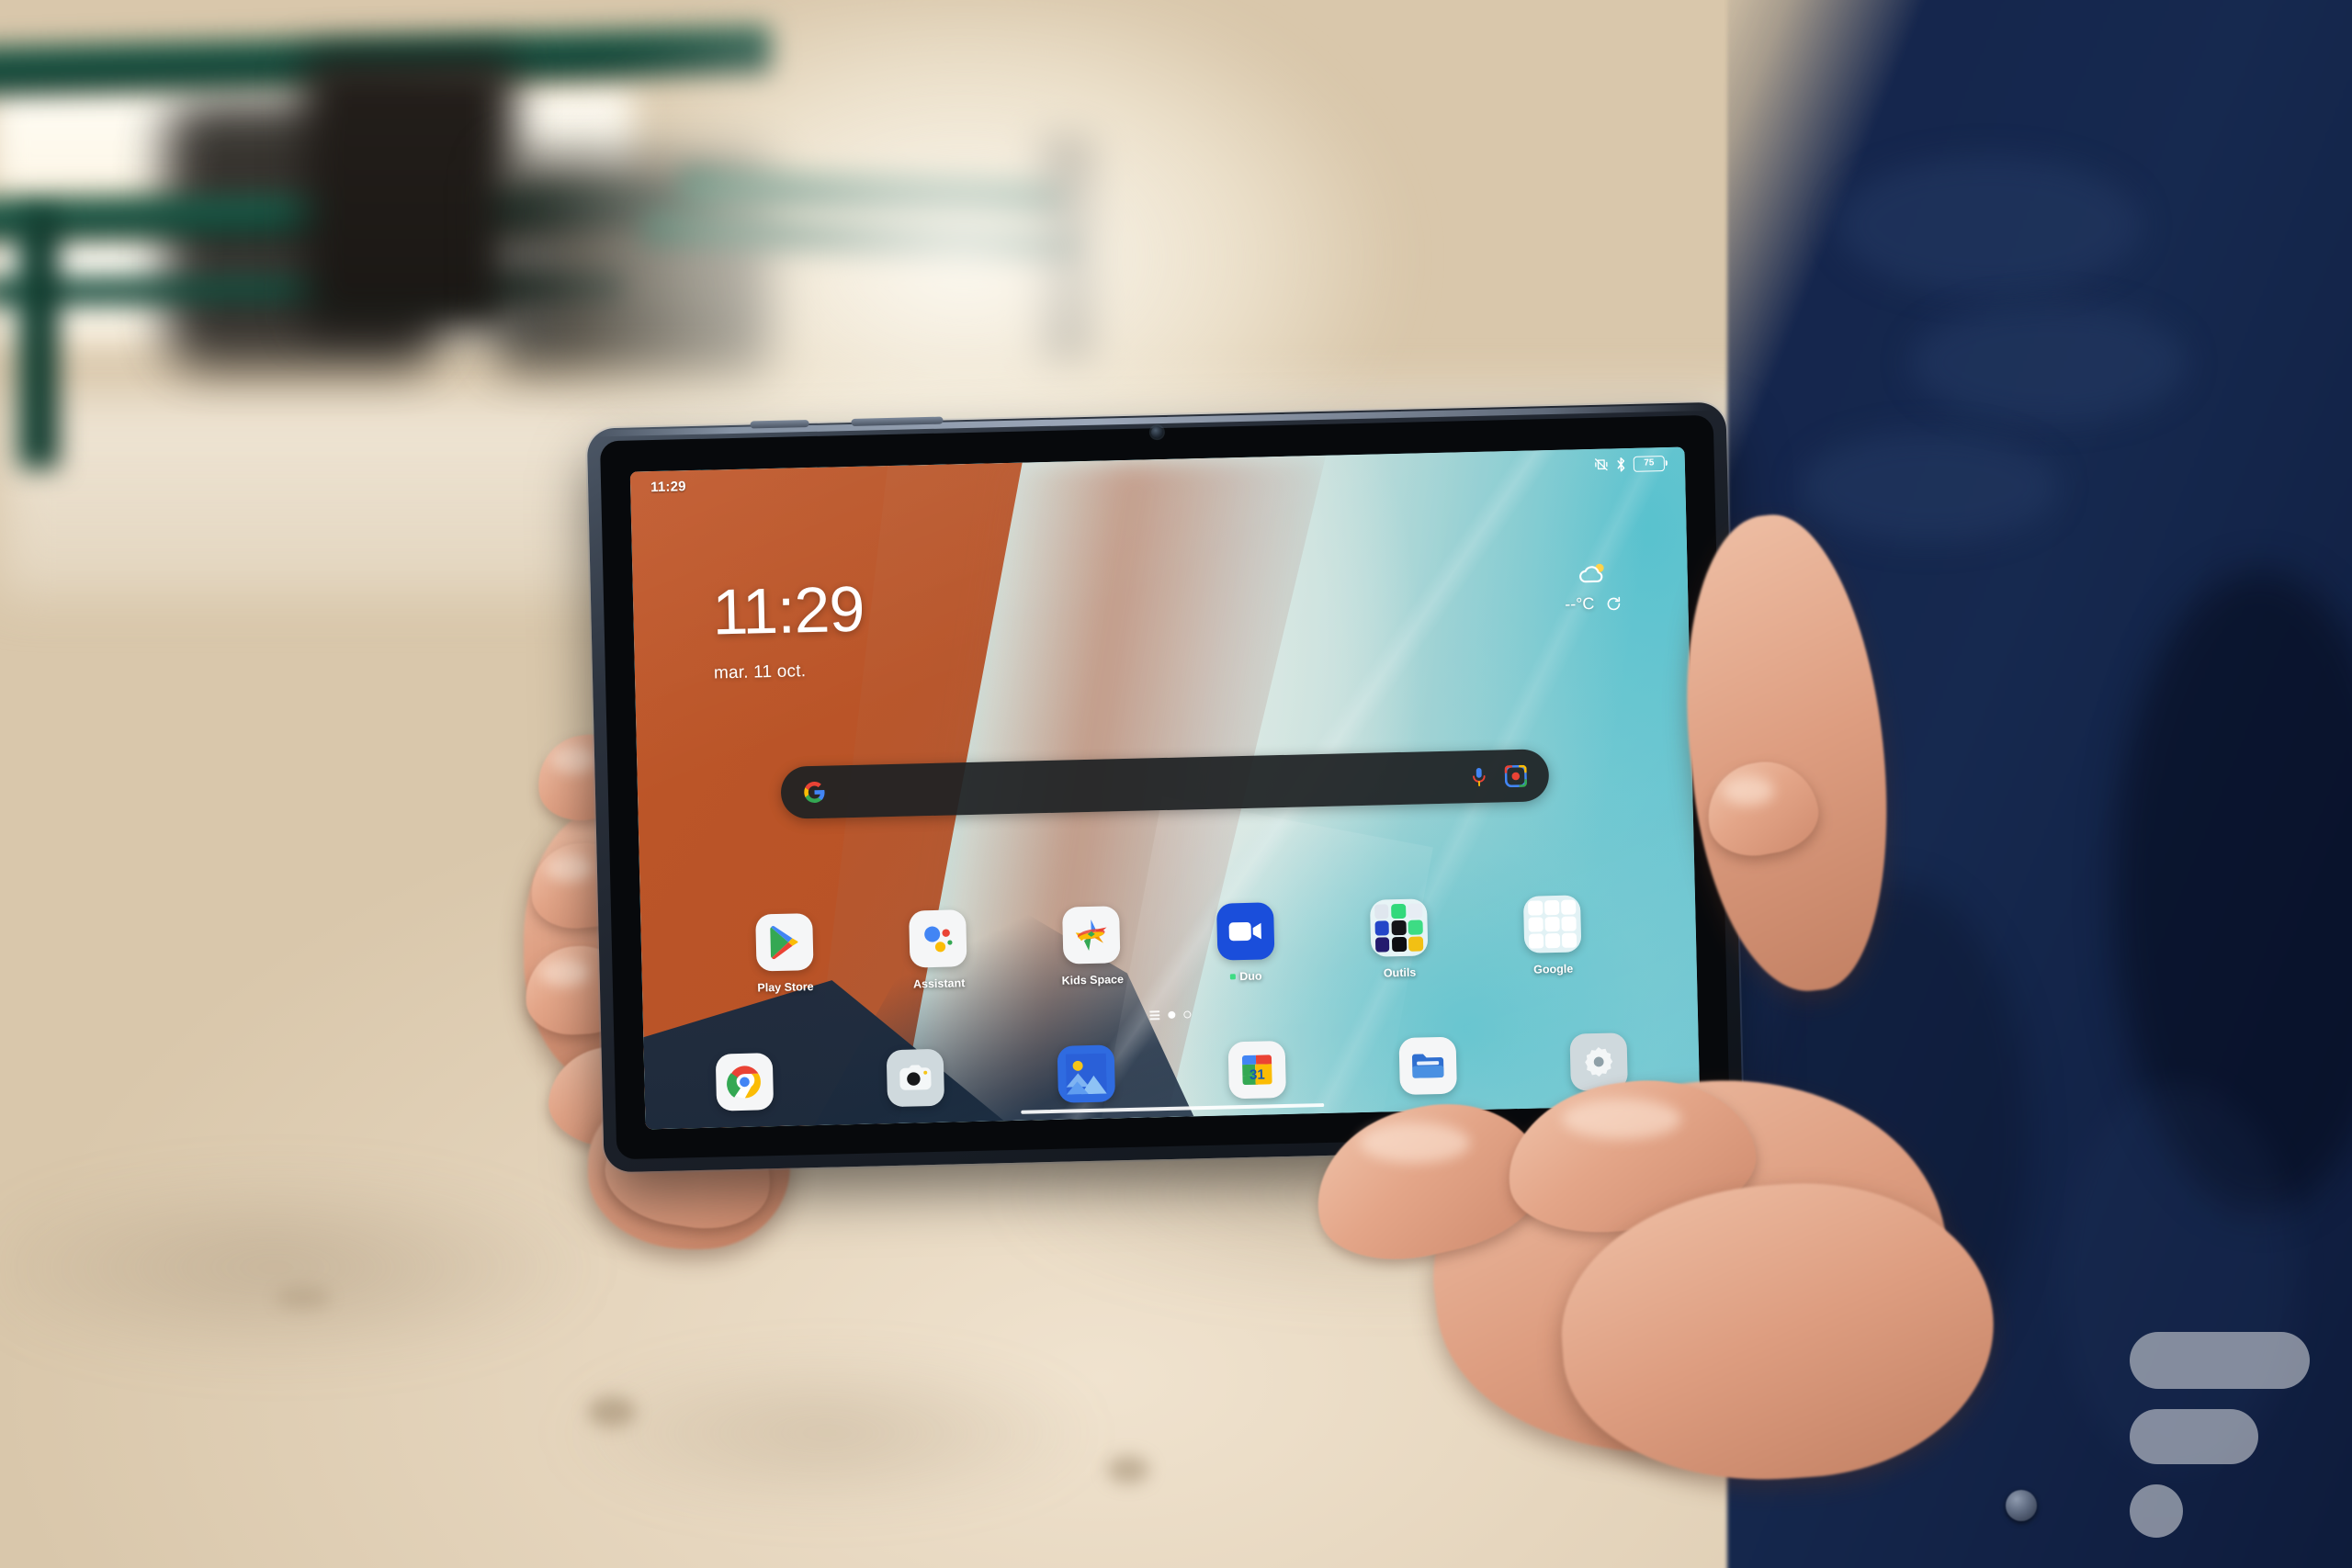  Describe the element at coordinates (1093, 980) in the screenshot. I see `app-label: Kids Space` at that location.